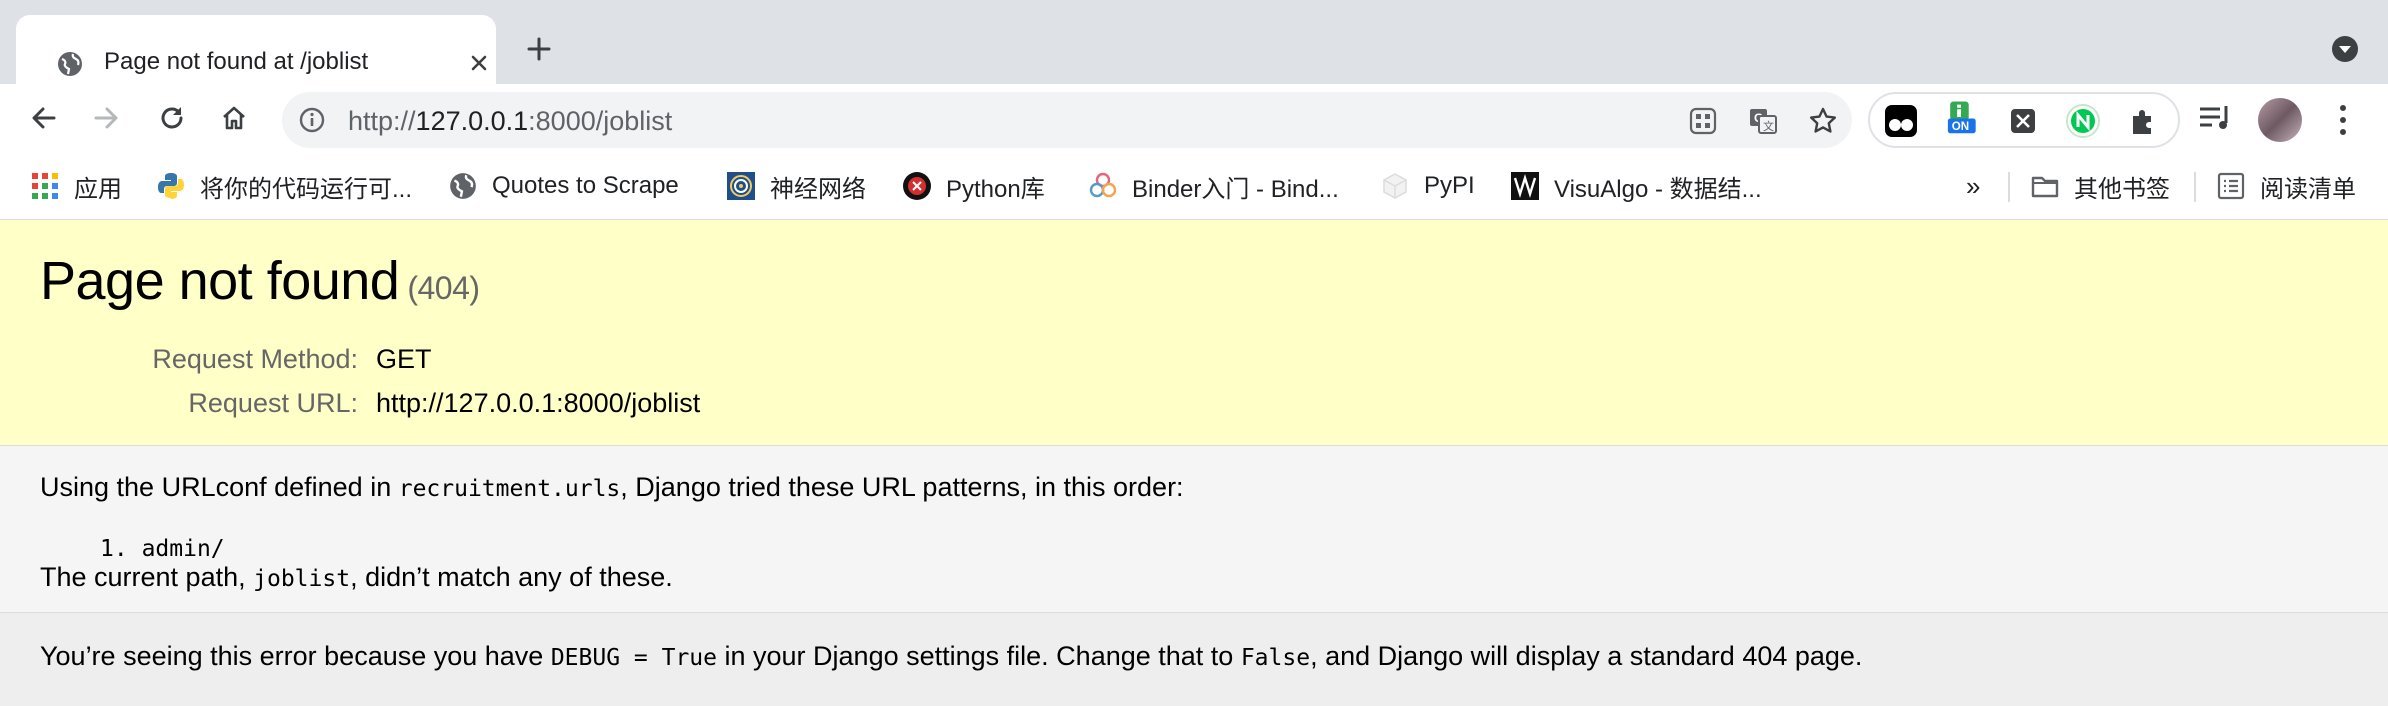 This screenshot has width=2388, height=706. What do you see at coordinates (1449, 185) in the screenshot?
I see `bookmark-label: PyPI` at bounding box center [1449, 185].